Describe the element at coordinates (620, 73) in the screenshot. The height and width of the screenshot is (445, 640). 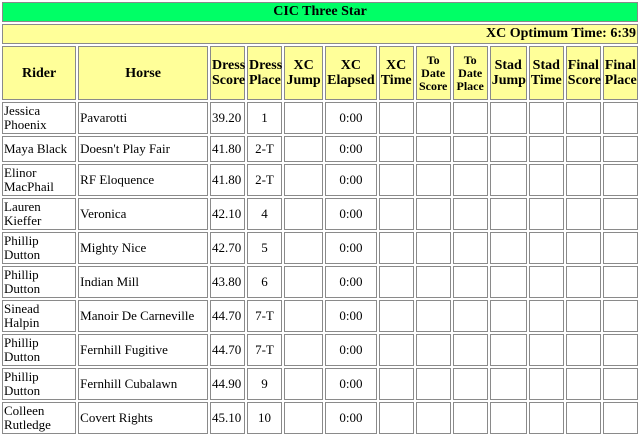
I see `header-final-place: Final Place` at that location.